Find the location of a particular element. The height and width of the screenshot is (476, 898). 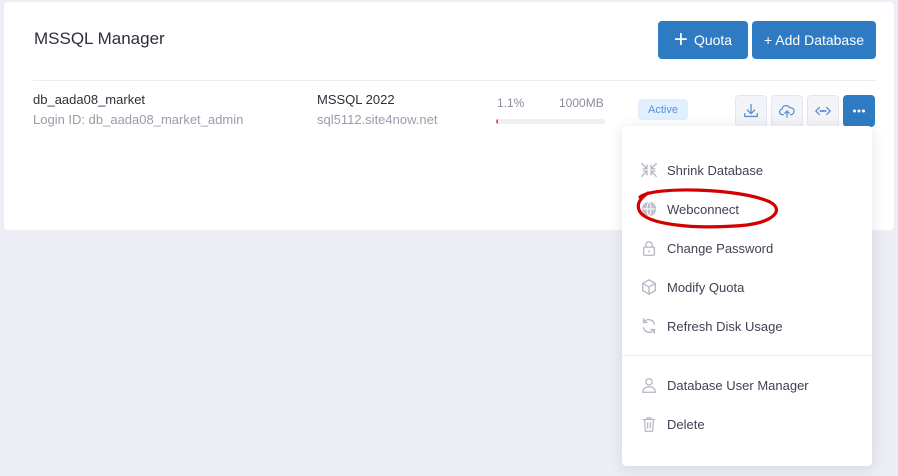

code-connect-icon is located at coordinates (823, 111).